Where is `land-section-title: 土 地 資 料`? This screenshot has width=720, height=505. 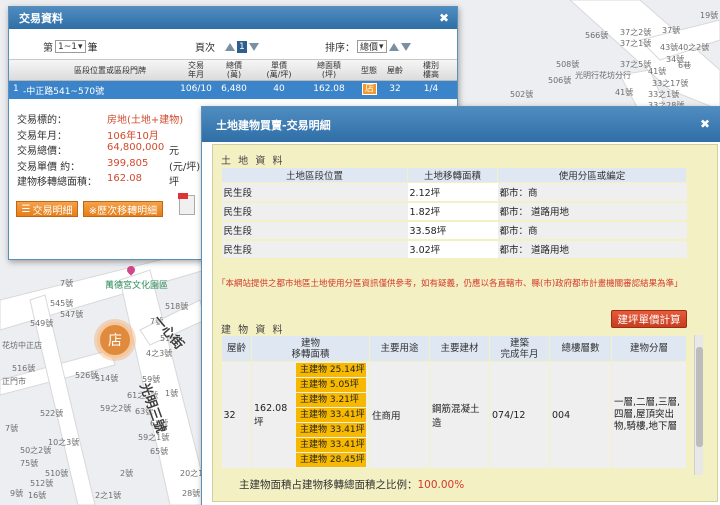 land-section-title: 土 地 資 料 is located at coordinates (253, 161).